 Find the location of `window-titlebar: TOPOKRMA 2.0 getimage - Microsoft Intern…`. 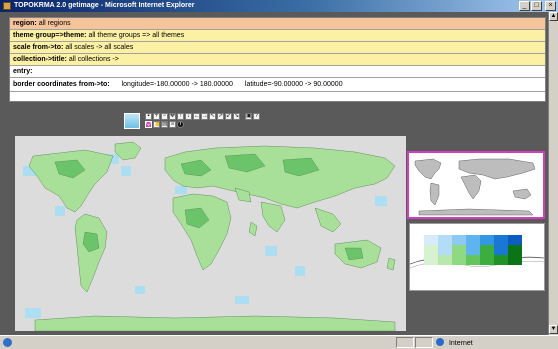

window-titlebar: TOPOKRMA 2.0 getimage - Microsoft Intern… is located at coordinates (279, 6).